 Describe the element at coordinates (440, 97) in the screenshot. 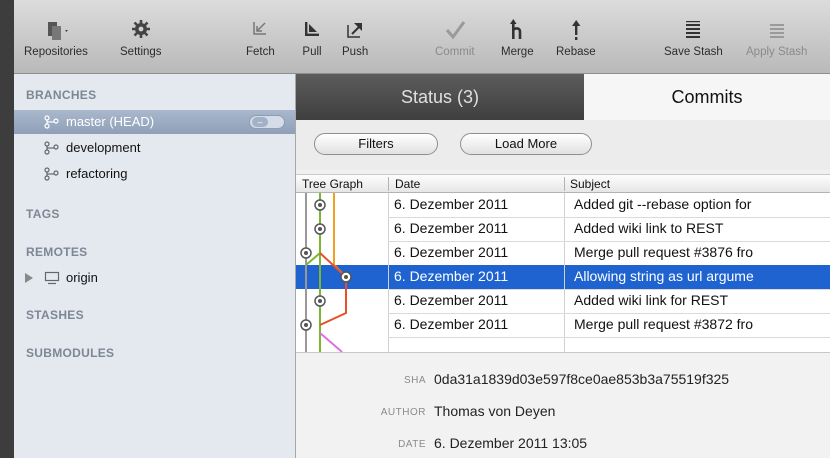

I see `tab-status: Status (3)` at that location.